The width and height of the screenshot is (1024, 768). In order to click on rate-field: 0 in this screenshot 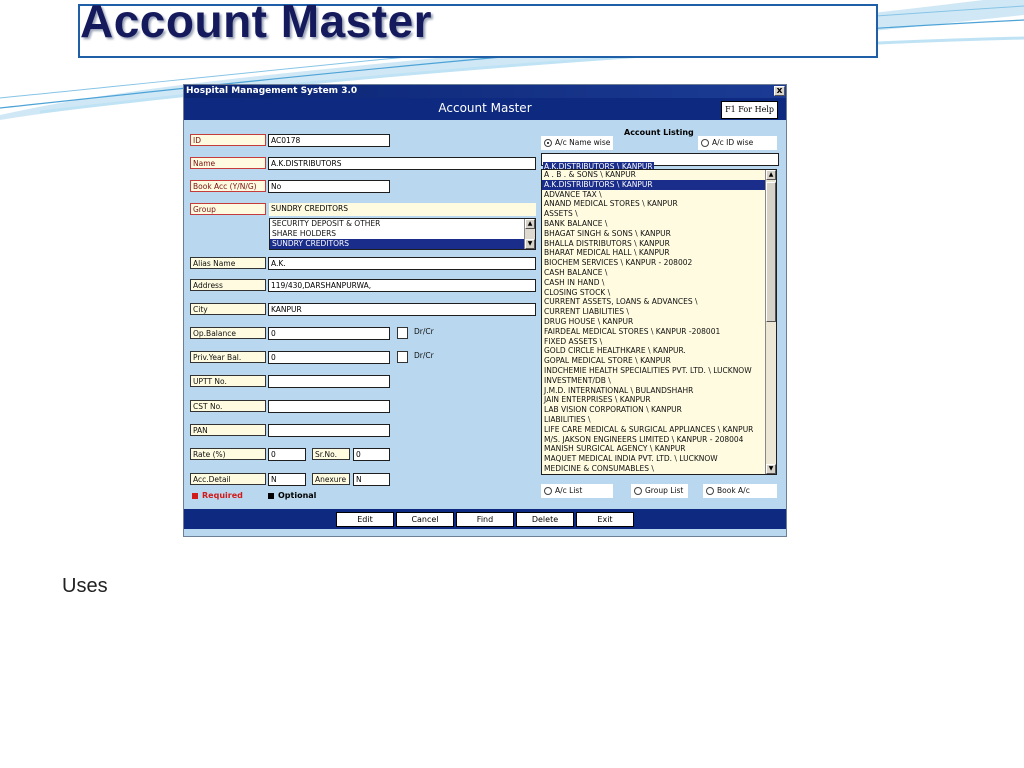, I will do `click(287, 454)`.